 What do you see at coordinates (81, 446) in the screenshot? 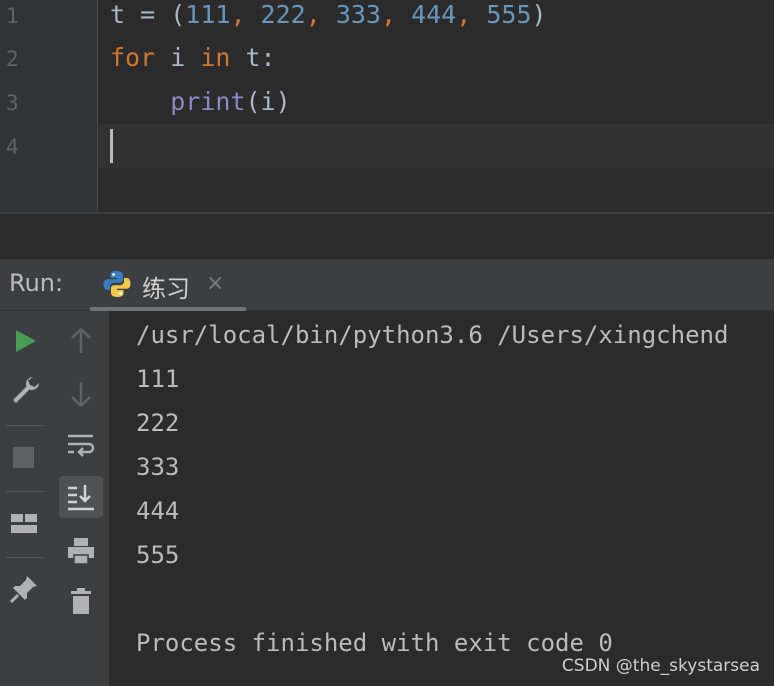
I see `soft-wrap-icon` at bounding box center [81, 446].